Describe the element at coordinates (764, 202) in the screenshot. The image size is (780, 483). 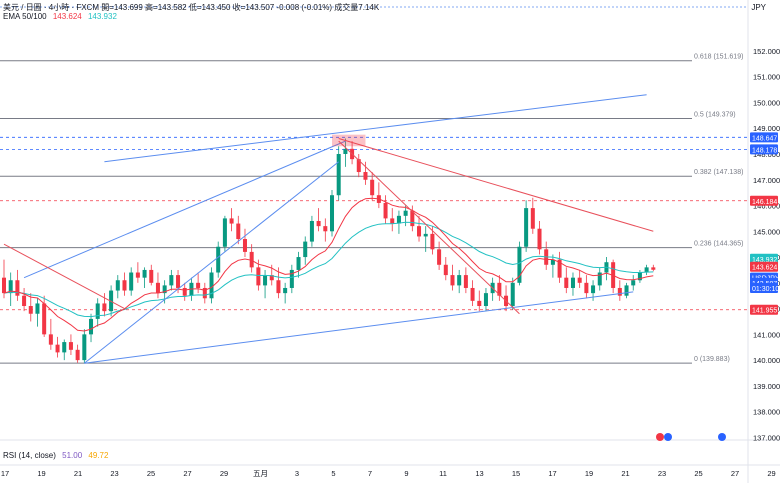
I see `price-badge-label: 146.184` at that location.